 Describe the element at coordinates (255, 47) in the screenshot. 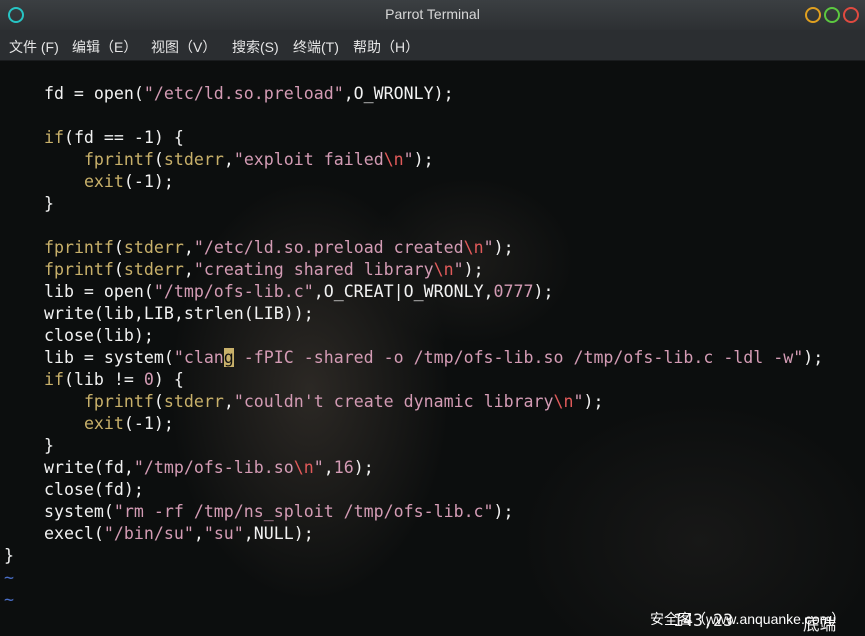

I see `menu-search: 搜索(S)` at that location.